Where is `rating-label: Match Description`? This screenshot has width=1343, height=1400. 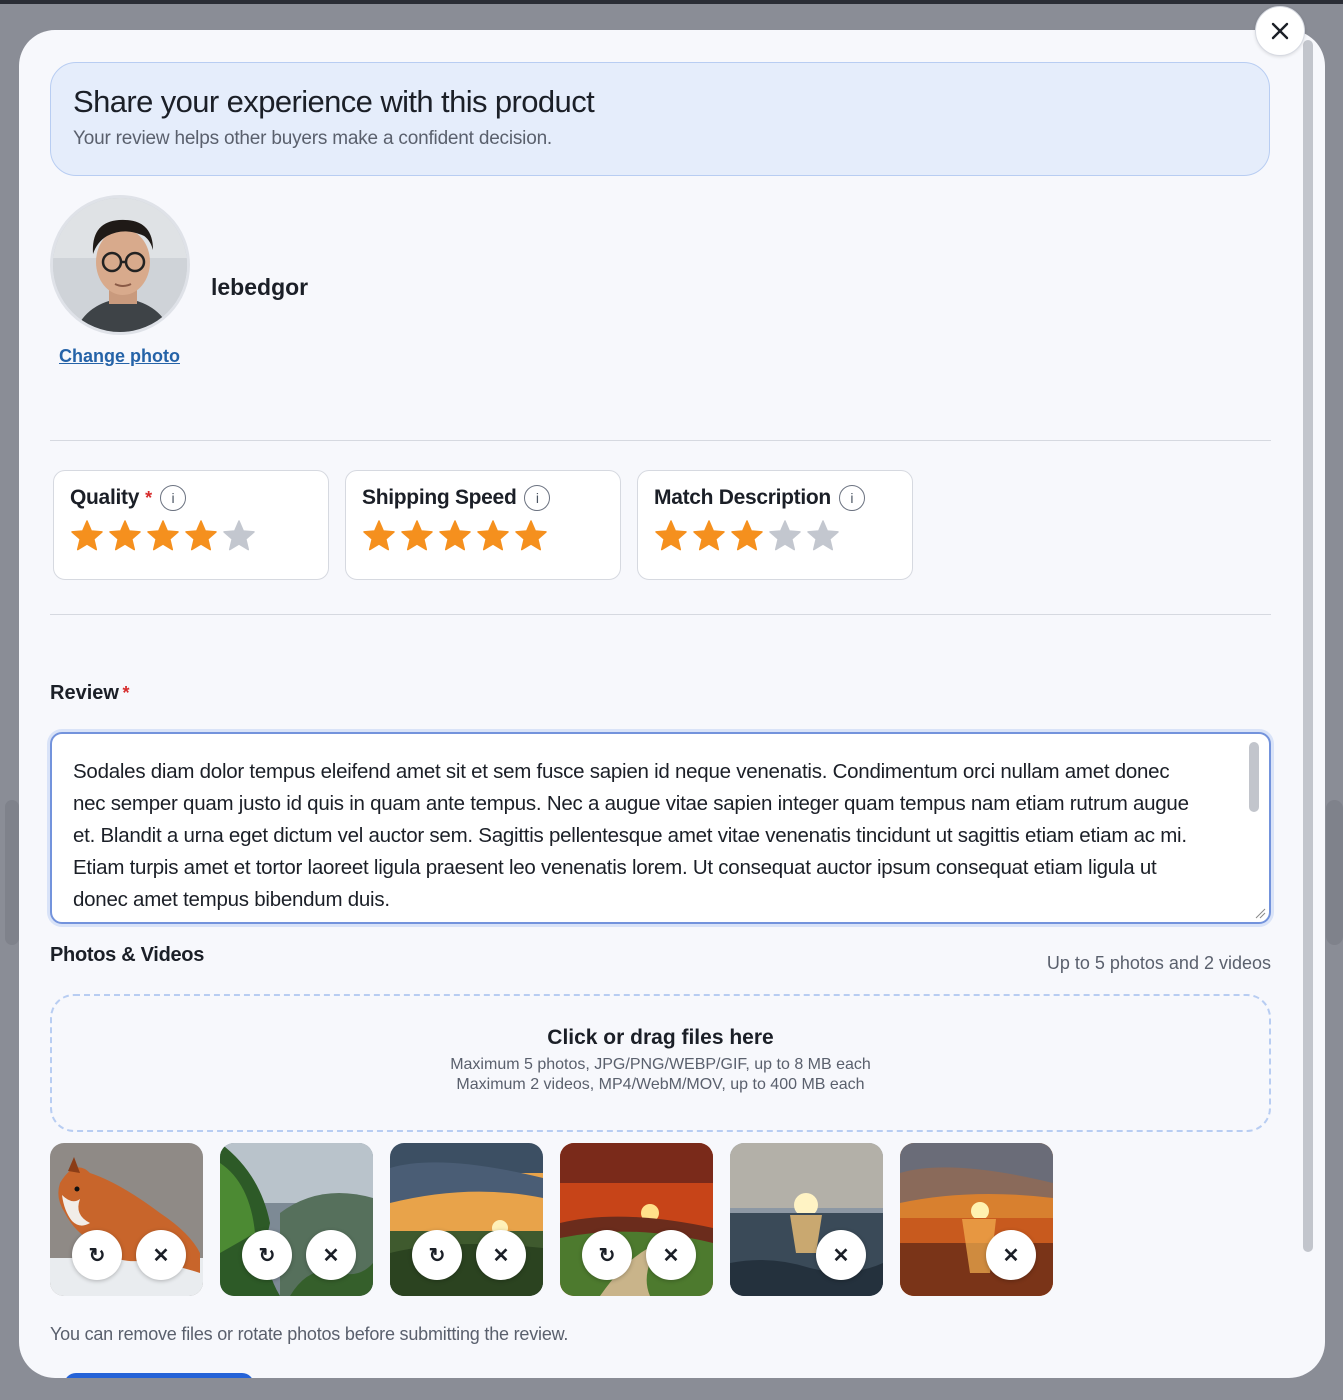
rating-label: Match Description is located at coordinates (742, 497).